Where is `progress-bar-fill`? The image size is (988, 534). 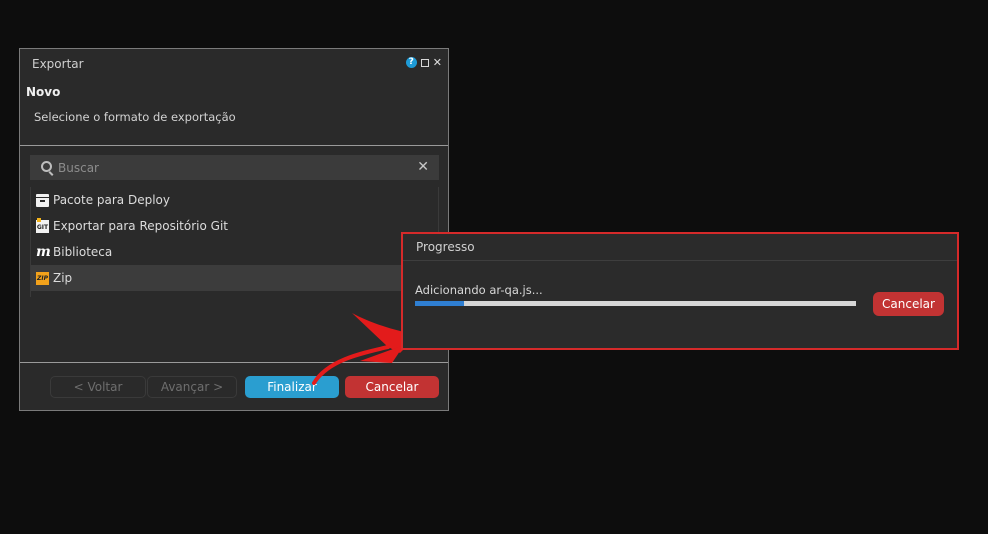
progress-bar-fill is located at coordinates (439, 303).